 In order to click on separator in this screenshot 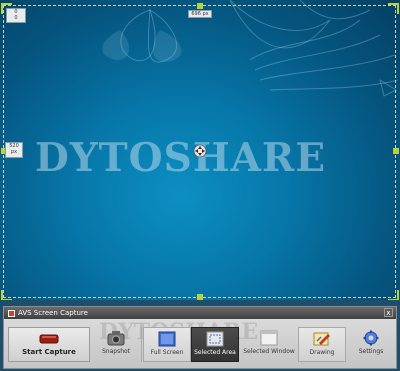, I will do `click(141, 344)`.